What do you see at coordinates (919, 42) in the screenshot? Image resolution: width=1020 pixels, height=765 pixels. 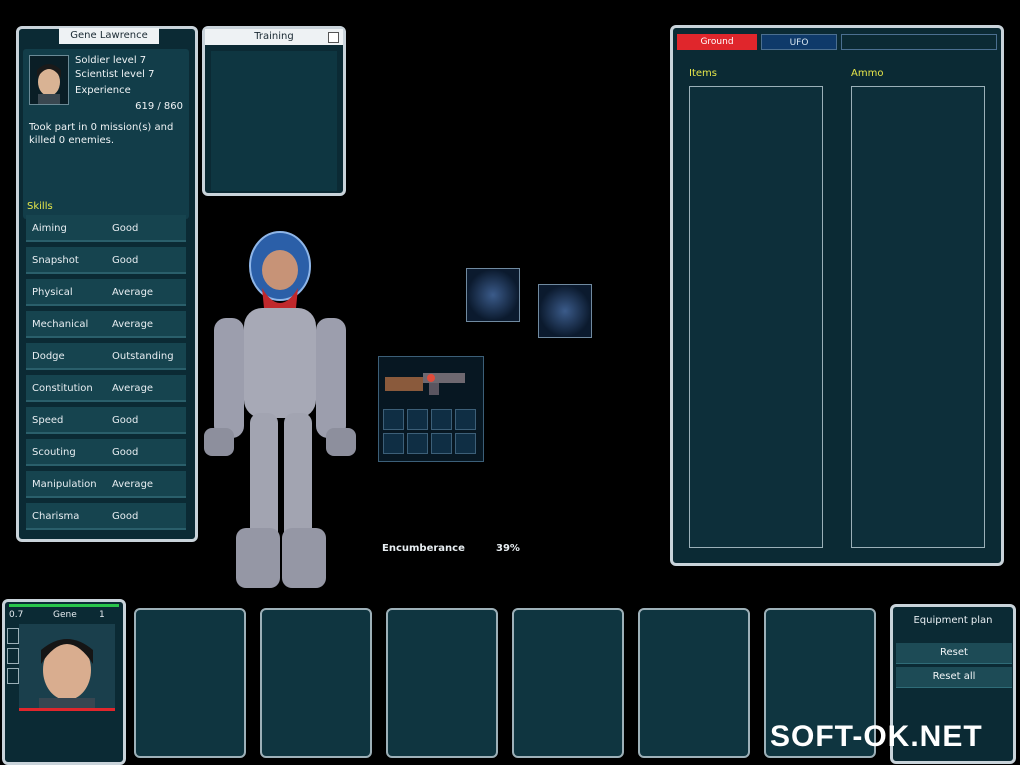 I see `tab-bar-extension` at bounding box center [919, 42].